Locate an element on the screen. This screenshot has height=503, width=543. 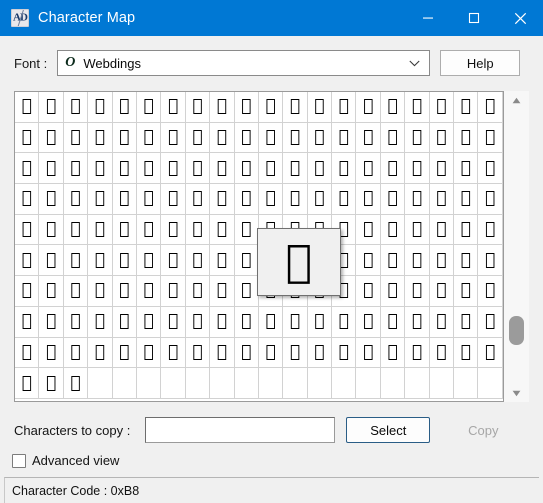
advanced-view-checkbox is located at coordinates (19, 460).